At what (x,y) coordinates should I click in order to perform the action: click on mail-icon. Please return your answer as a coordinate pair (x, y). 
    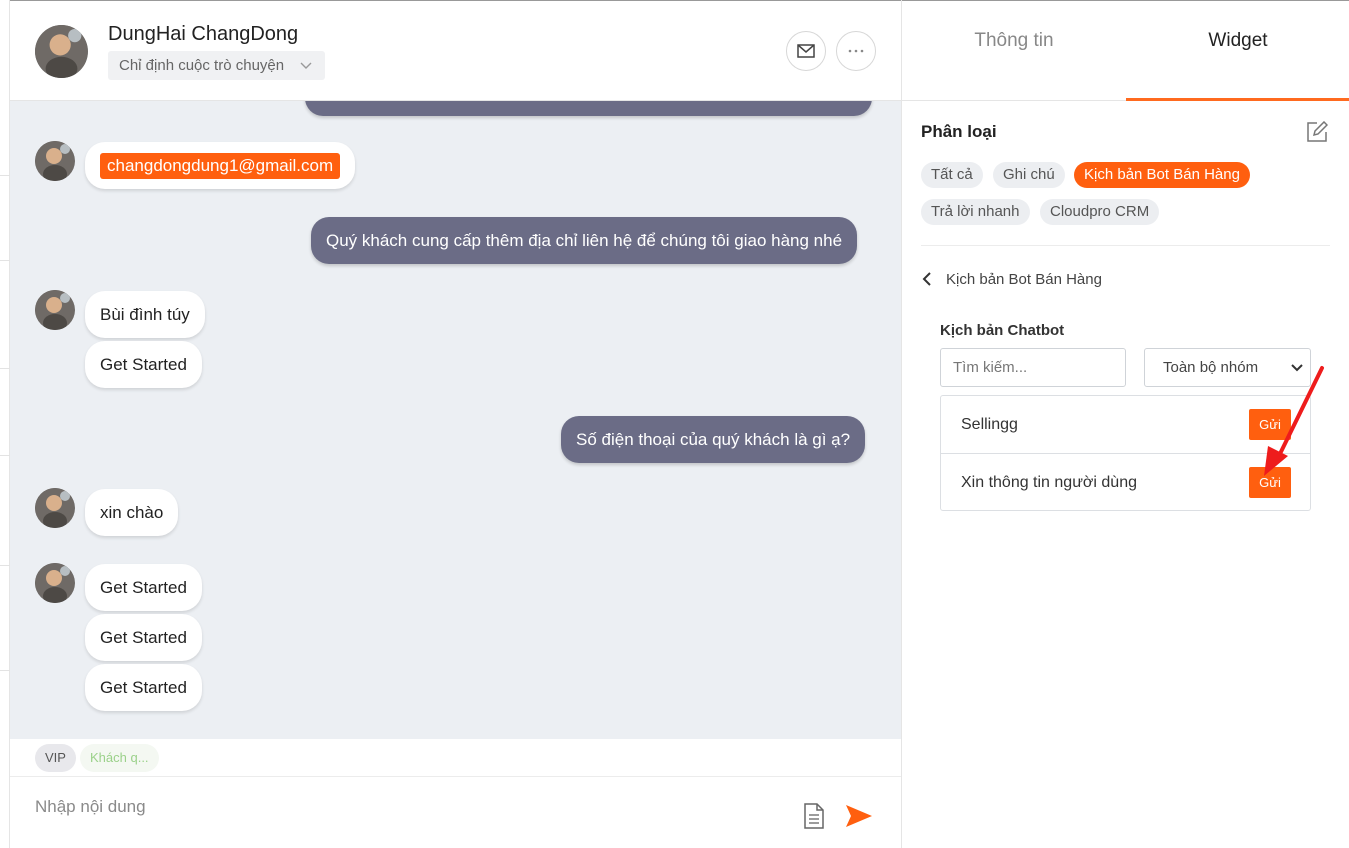
    Looking at the image, I should click on (806, 51).